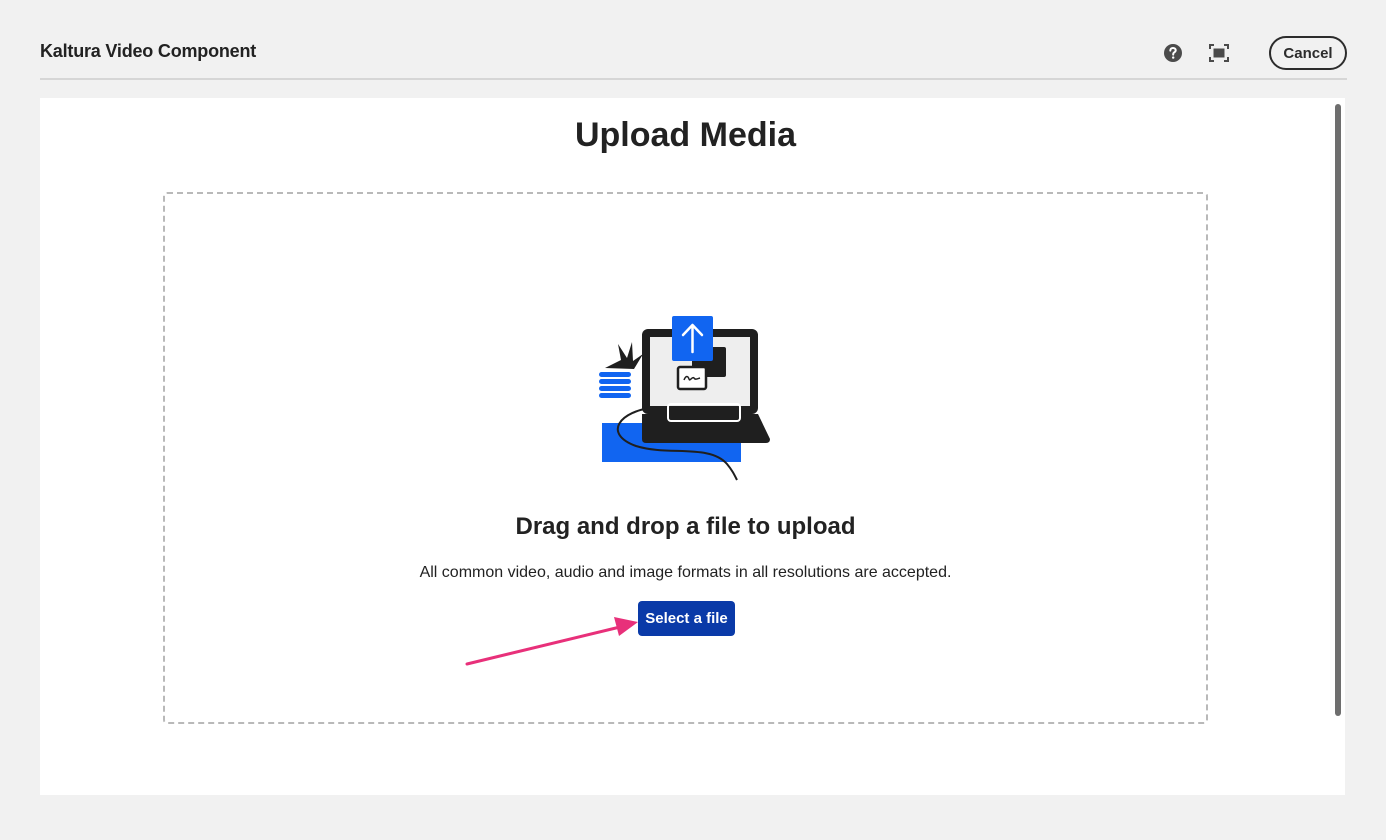  What do you see at coordinates (684, 398) in the screenshot?
I see `laptop-upload-illustration` at bounding box center [684, 398].